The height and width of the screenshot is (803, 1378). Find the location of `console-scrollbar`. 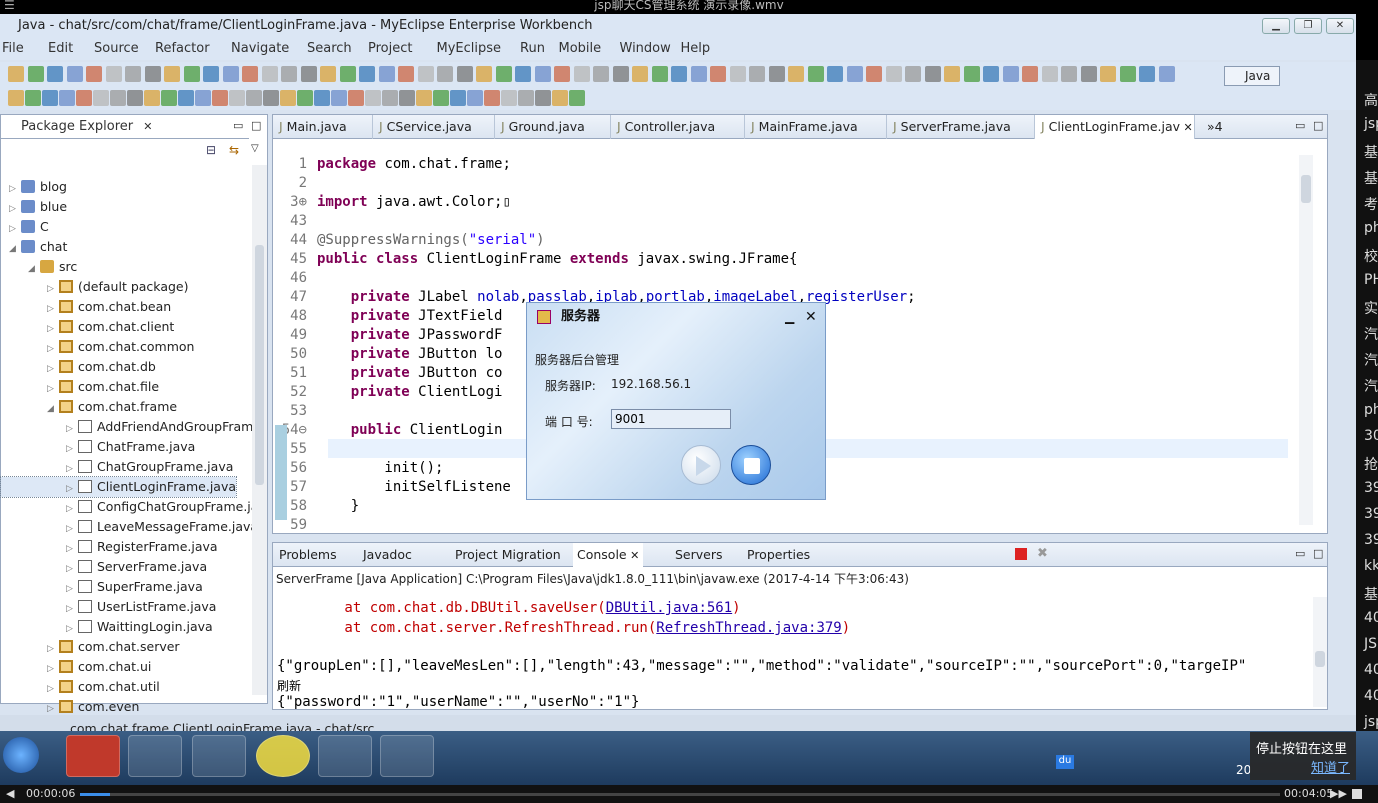

console-scrollbar is located at coordinates (1320, 652).